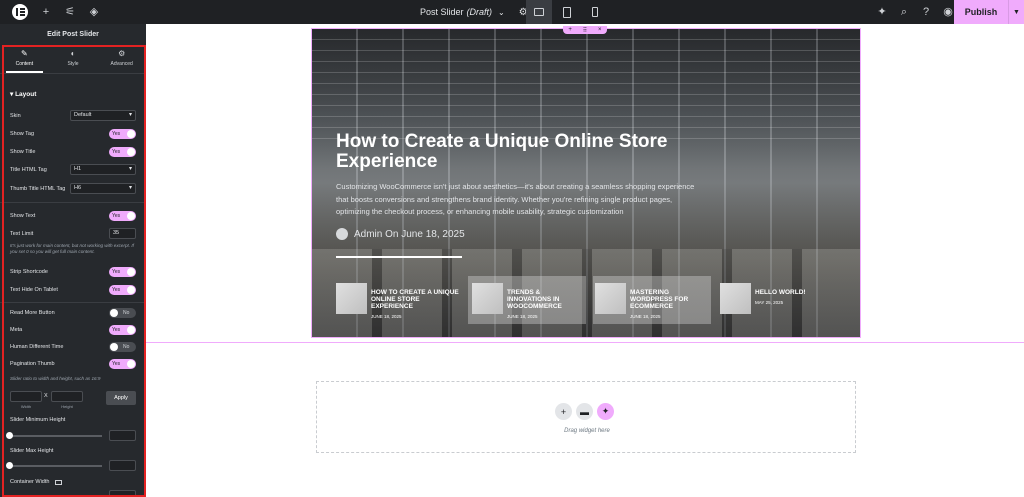 This screenshot has height=497, width=1024. I want to click on max-height-slider-track, so click(56, 466).